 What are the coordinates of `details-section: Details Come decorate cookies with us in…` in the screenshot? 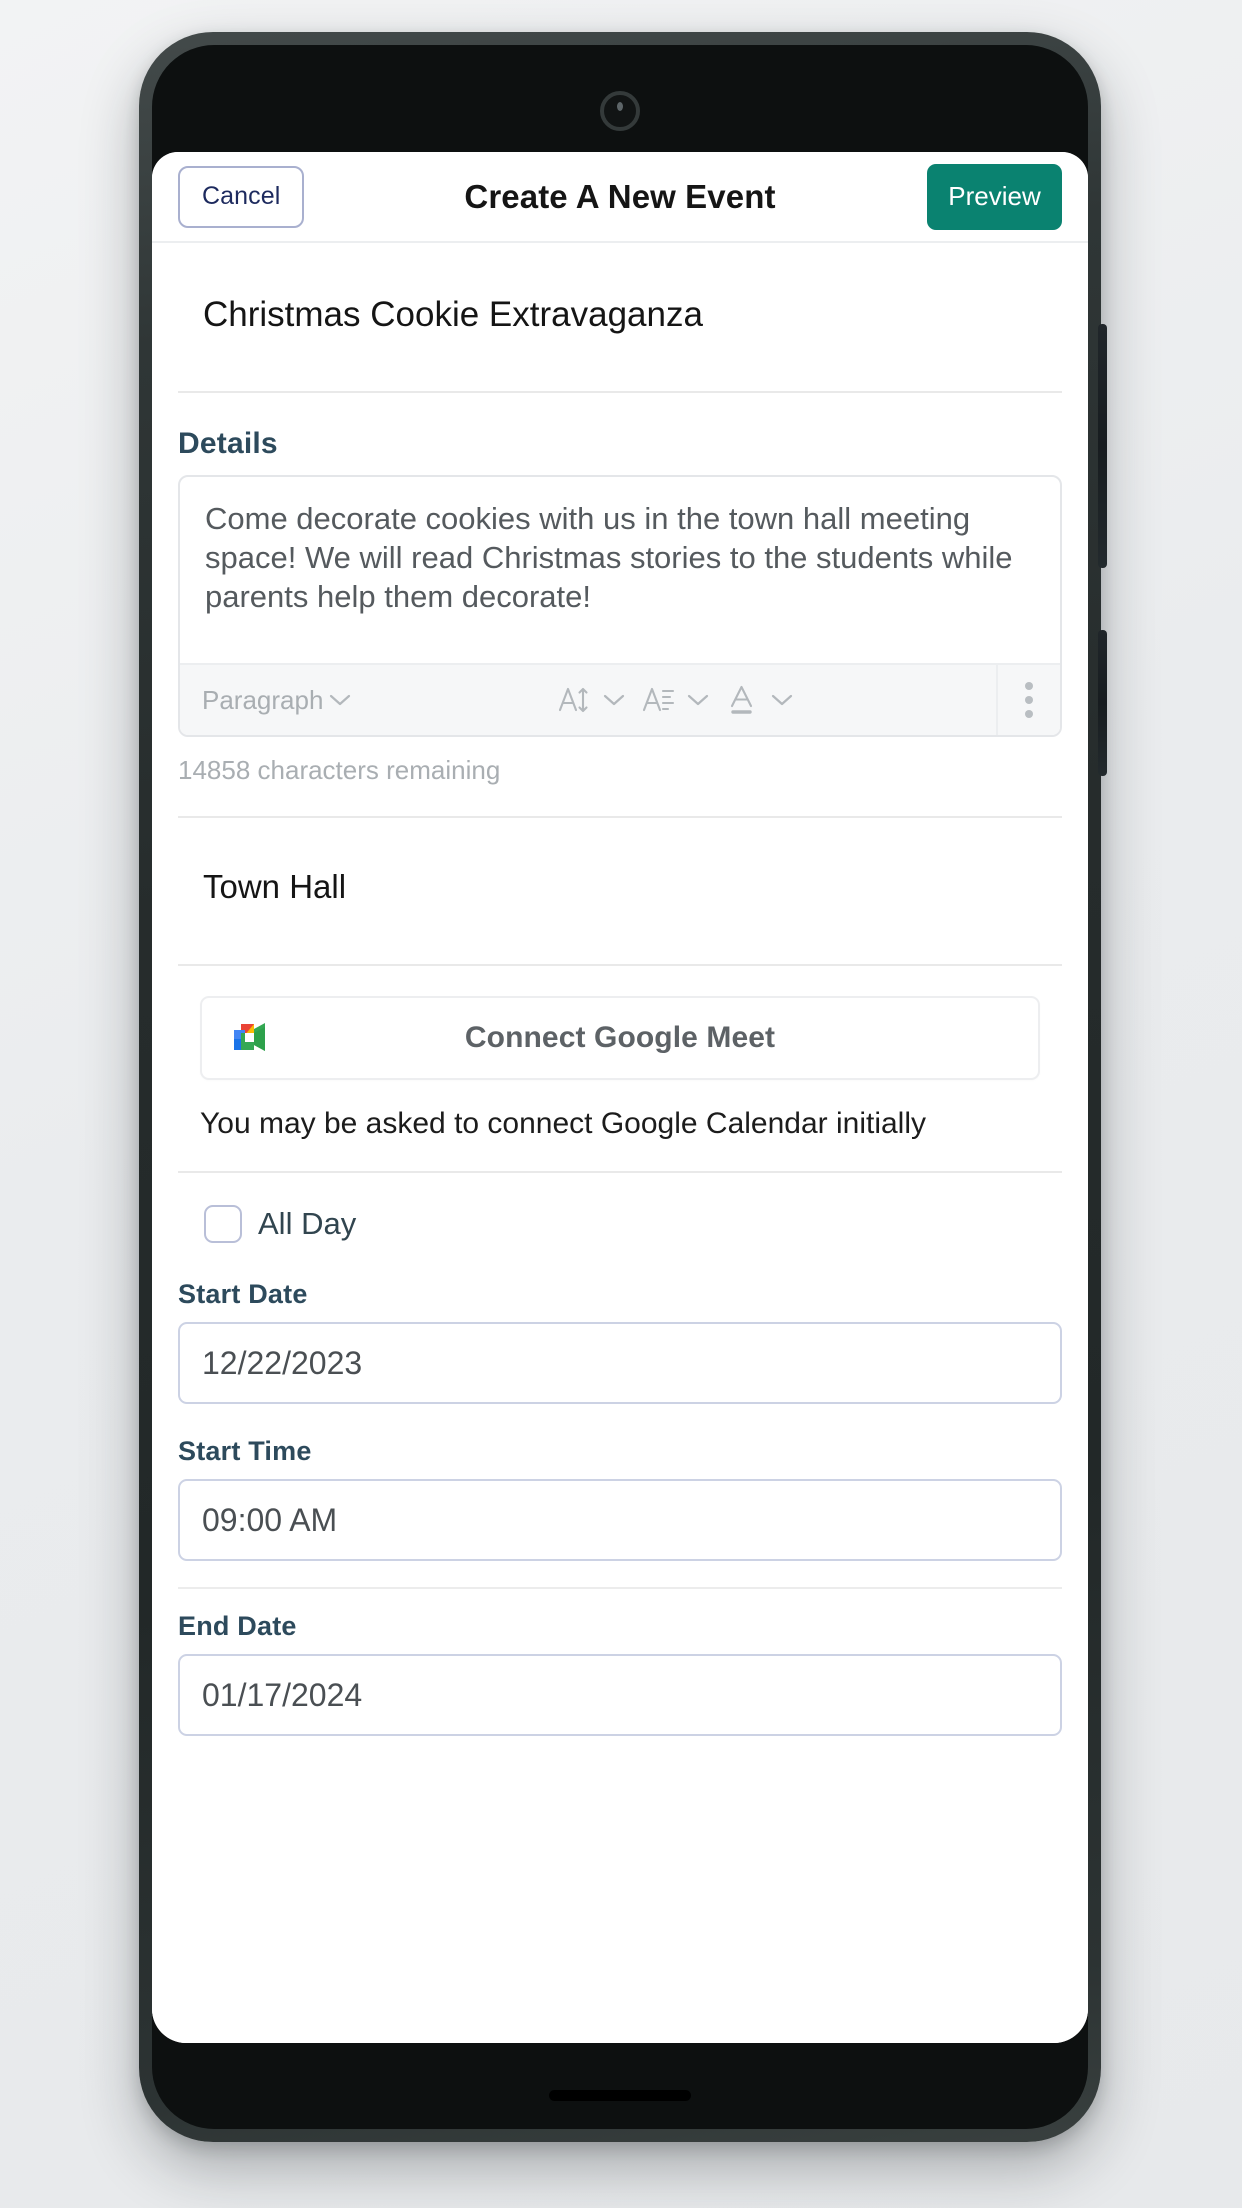 It's located at (620, 604).